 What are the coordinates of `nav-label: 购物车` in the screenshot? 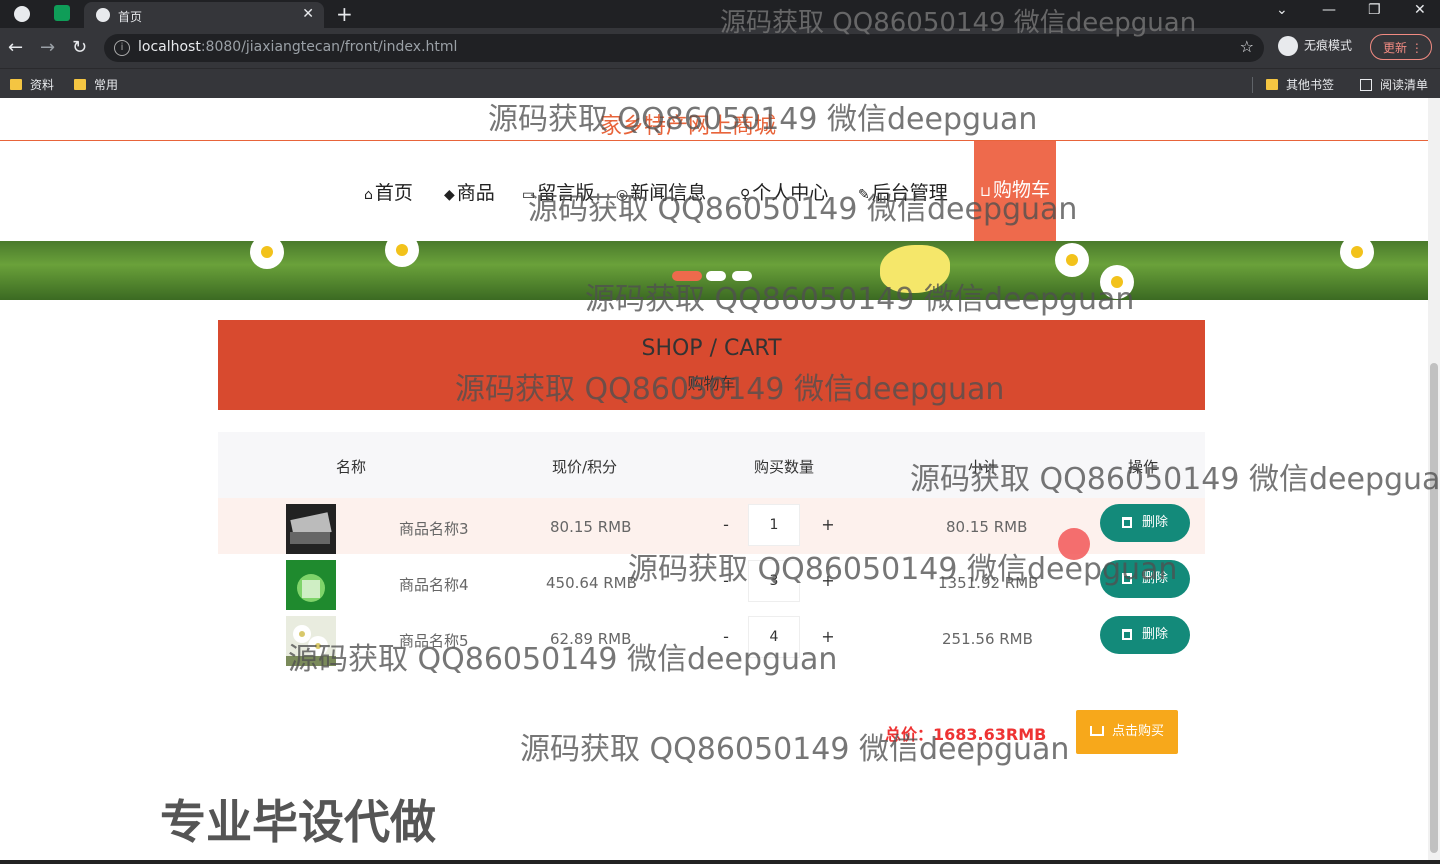 It's located at (1021, 190).